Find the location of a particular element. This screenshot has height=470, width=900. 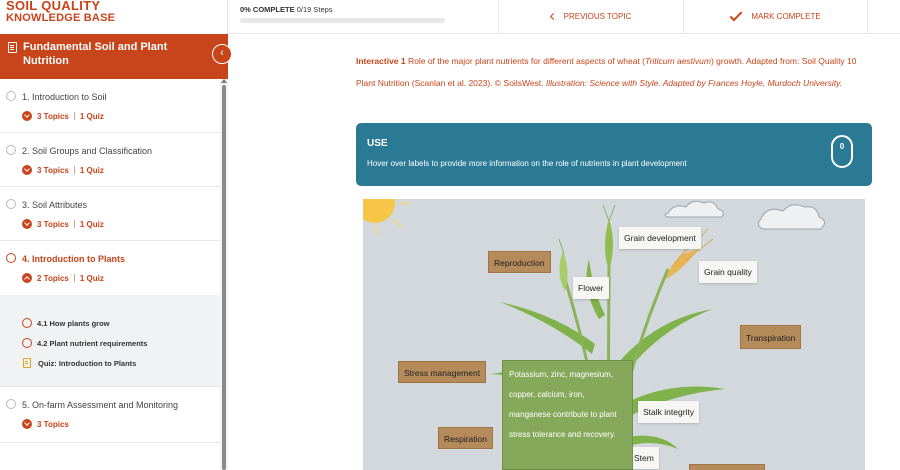

topic-label: 4.1 How plants grow is located at coordinates (73, 323).